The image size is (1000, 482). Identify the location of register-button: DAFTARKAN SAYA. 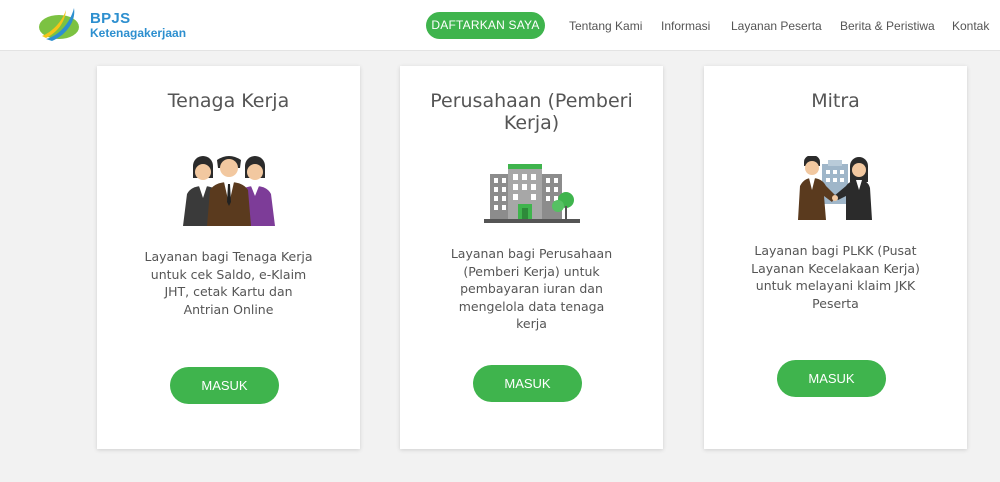
(485, 25).